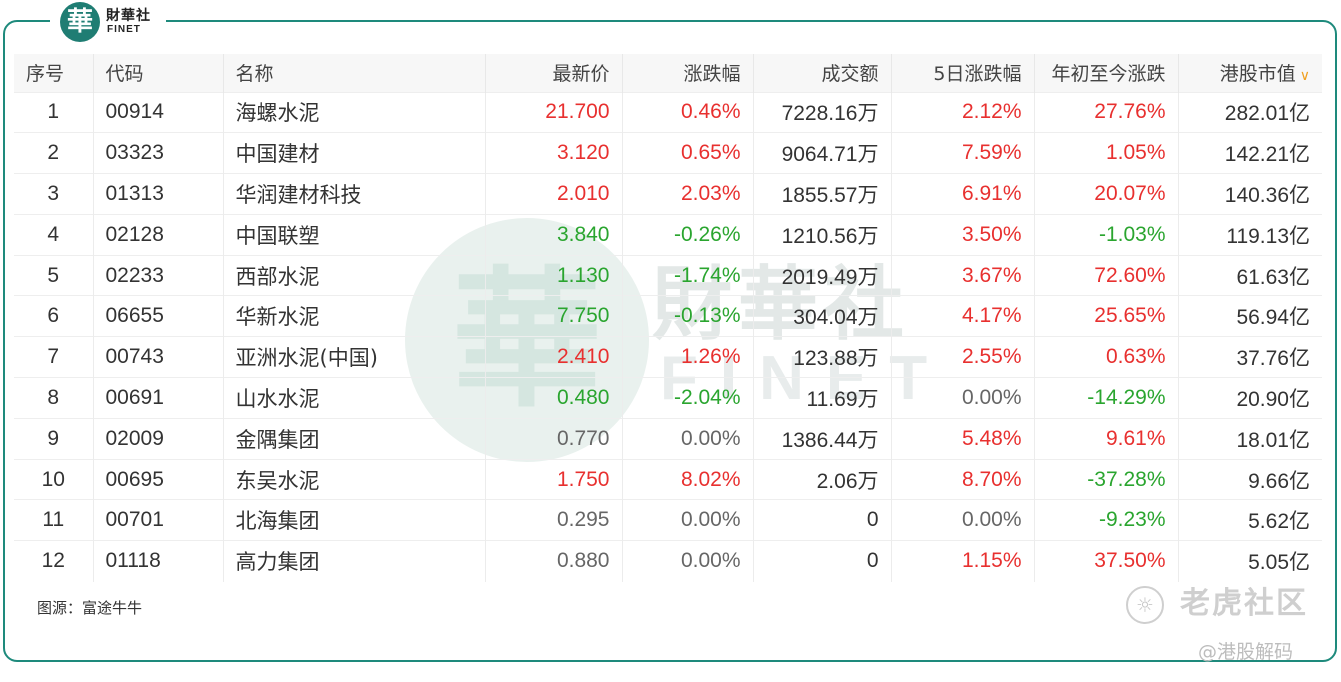  Describe the element at coordinates (554, 561) in the screenshot. I see `cell-price: 0.880` at that location.